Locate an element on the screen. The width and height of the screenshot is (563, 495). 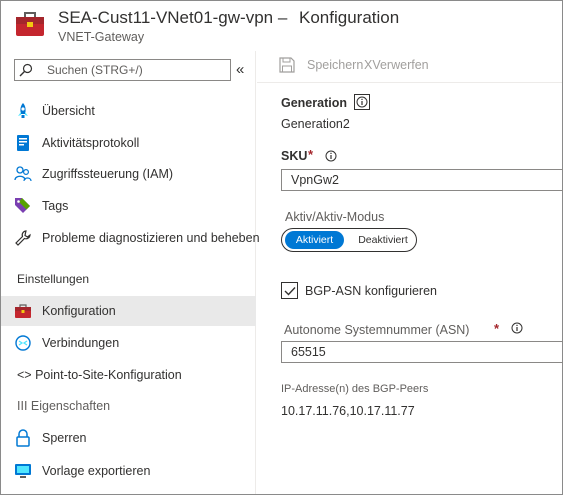
tag-icon is located at coordinates (22, 205).